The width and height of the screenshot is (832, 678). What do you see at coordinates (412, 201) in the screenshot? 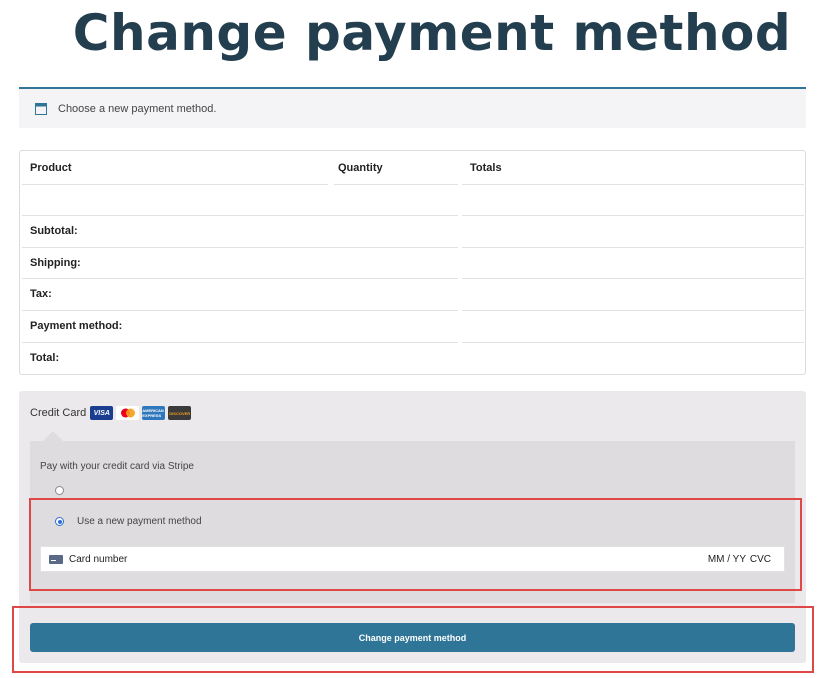
I see `table-row` at bounding box center [412, 201].